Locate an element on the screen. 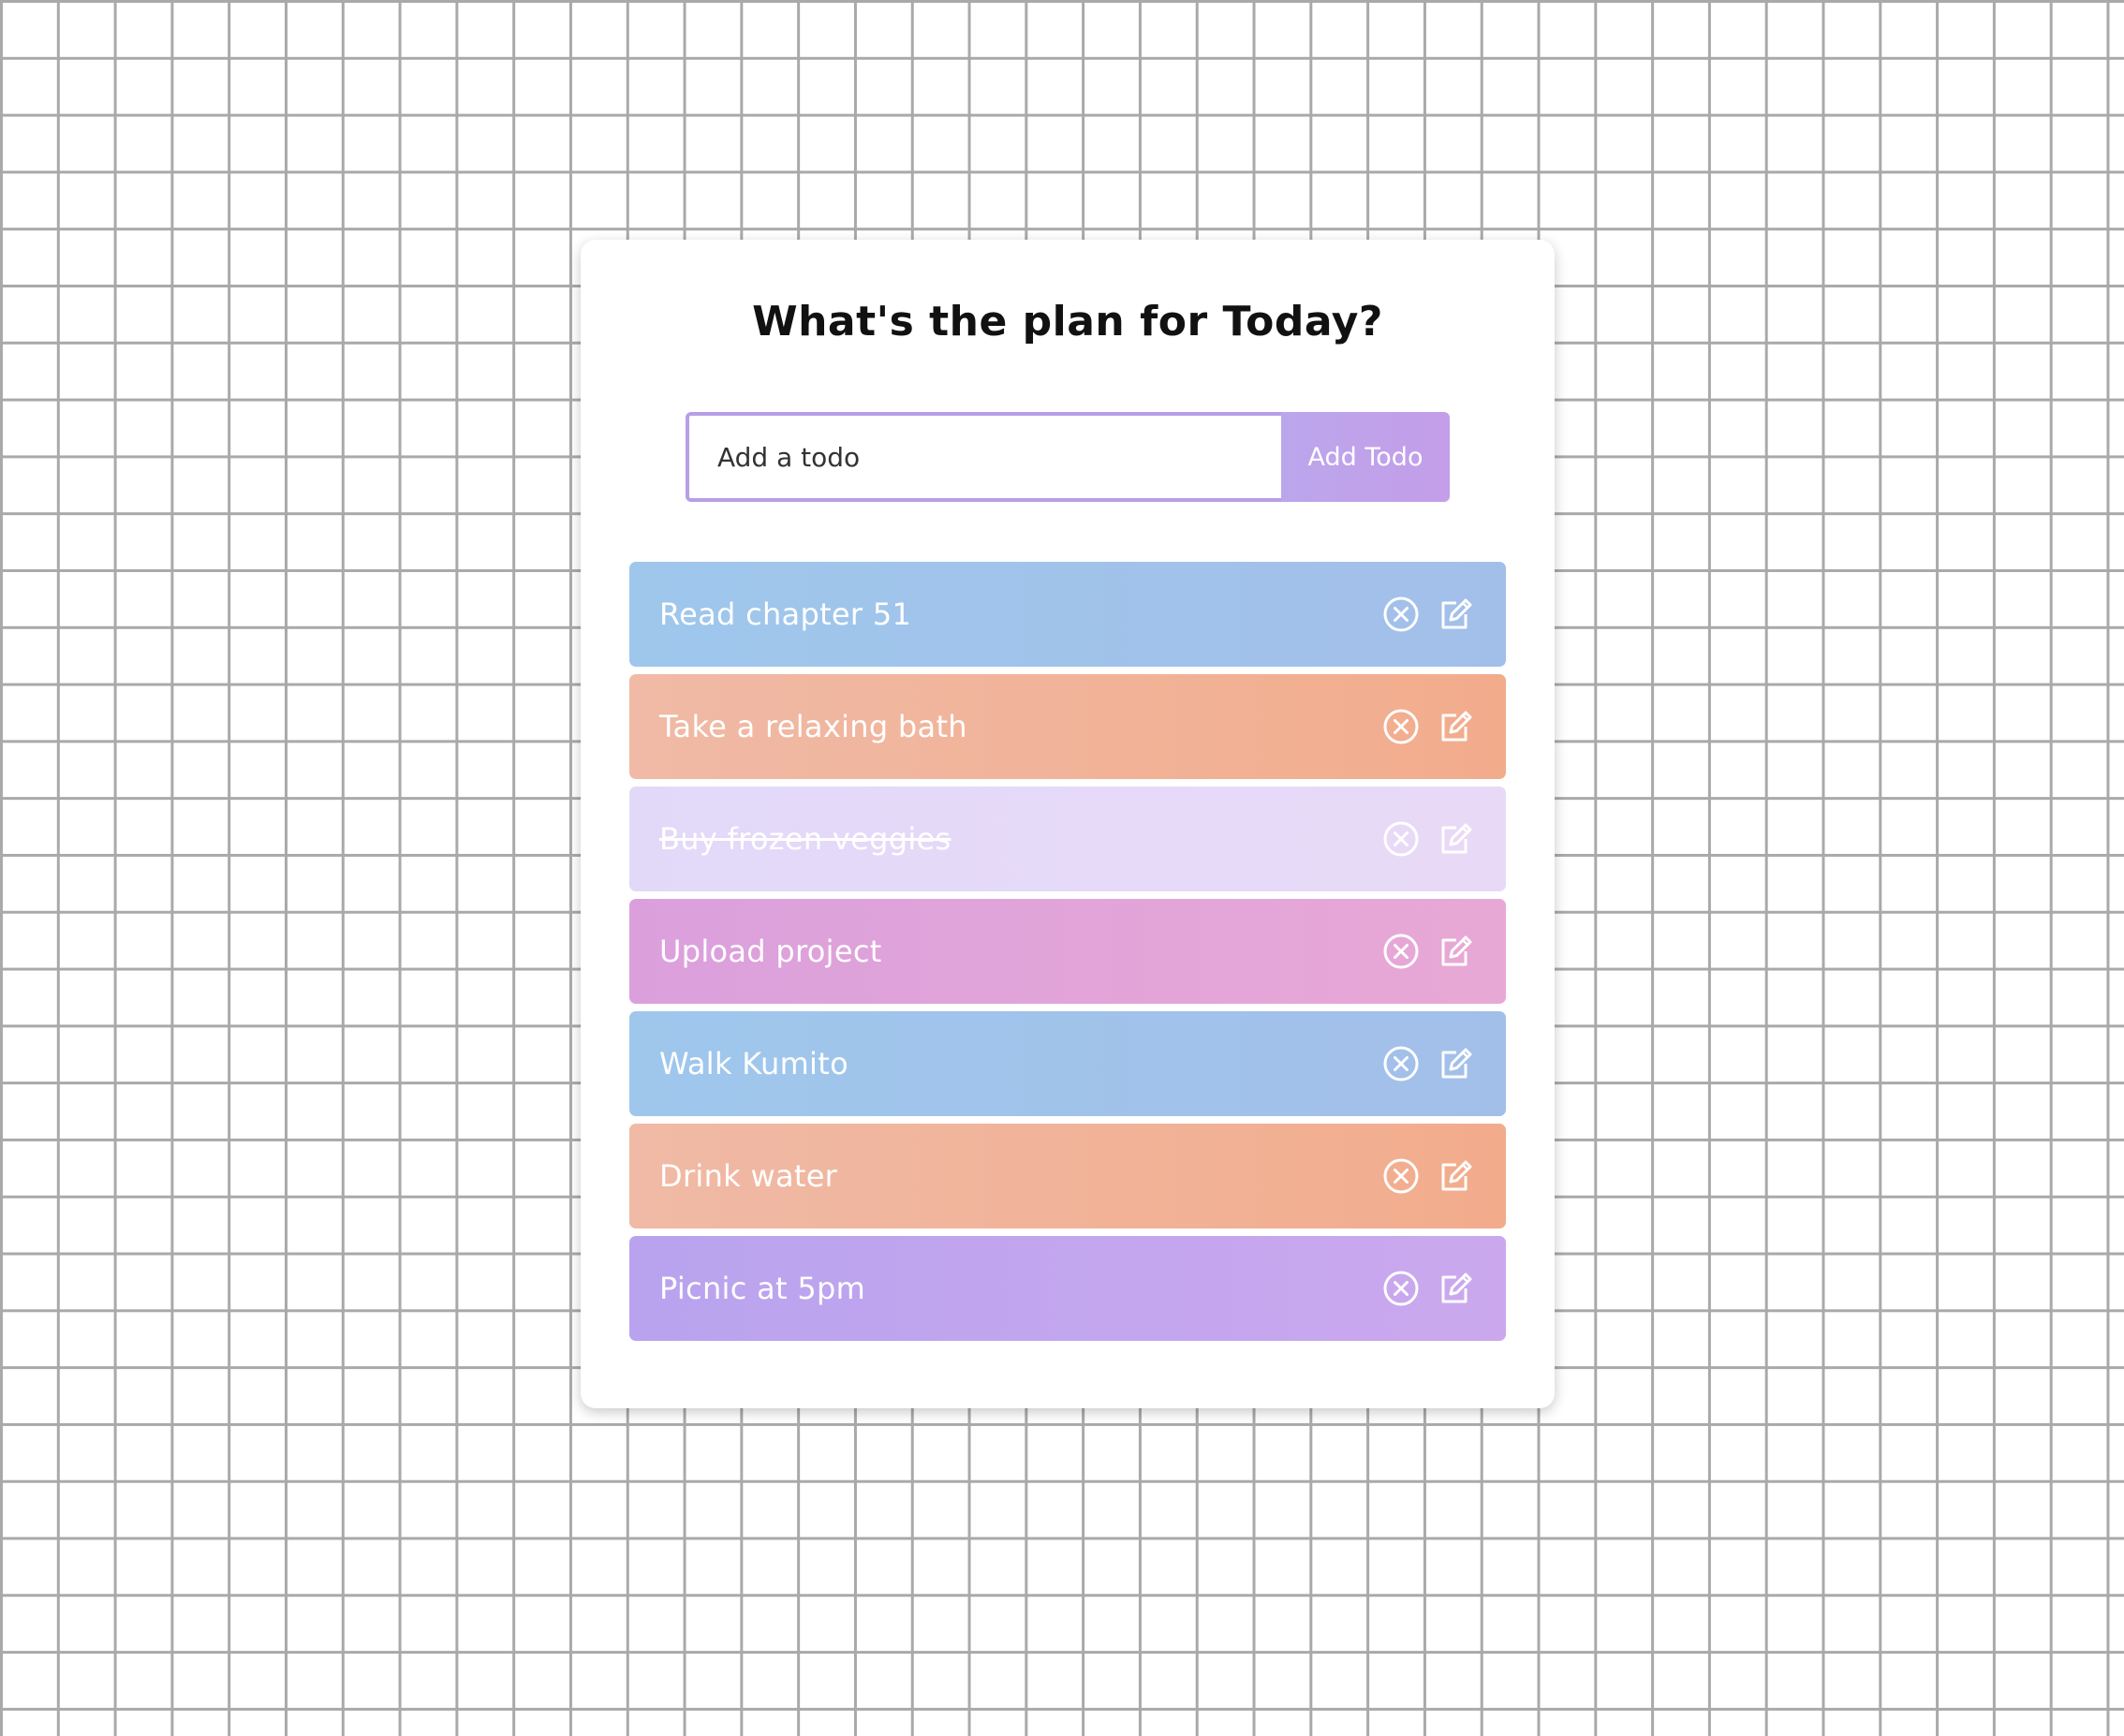  todo-item: Walk Kumito is located at coordinates (1068, 1063).